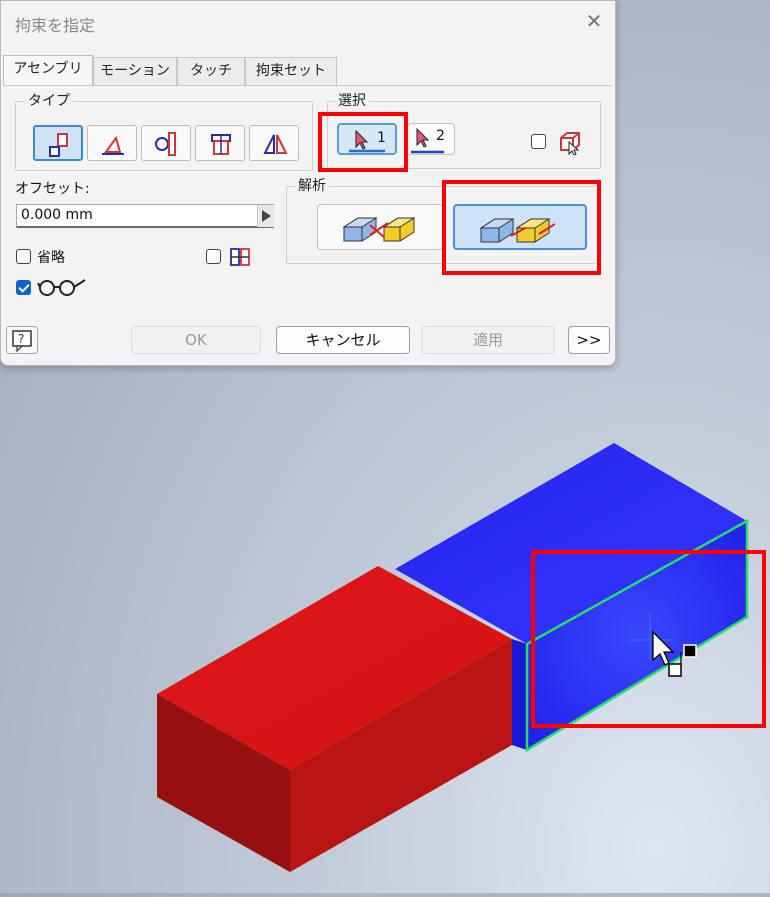 This screenshot has width=770, height=897. I want to click on more-button: >>, so click(589, 340).